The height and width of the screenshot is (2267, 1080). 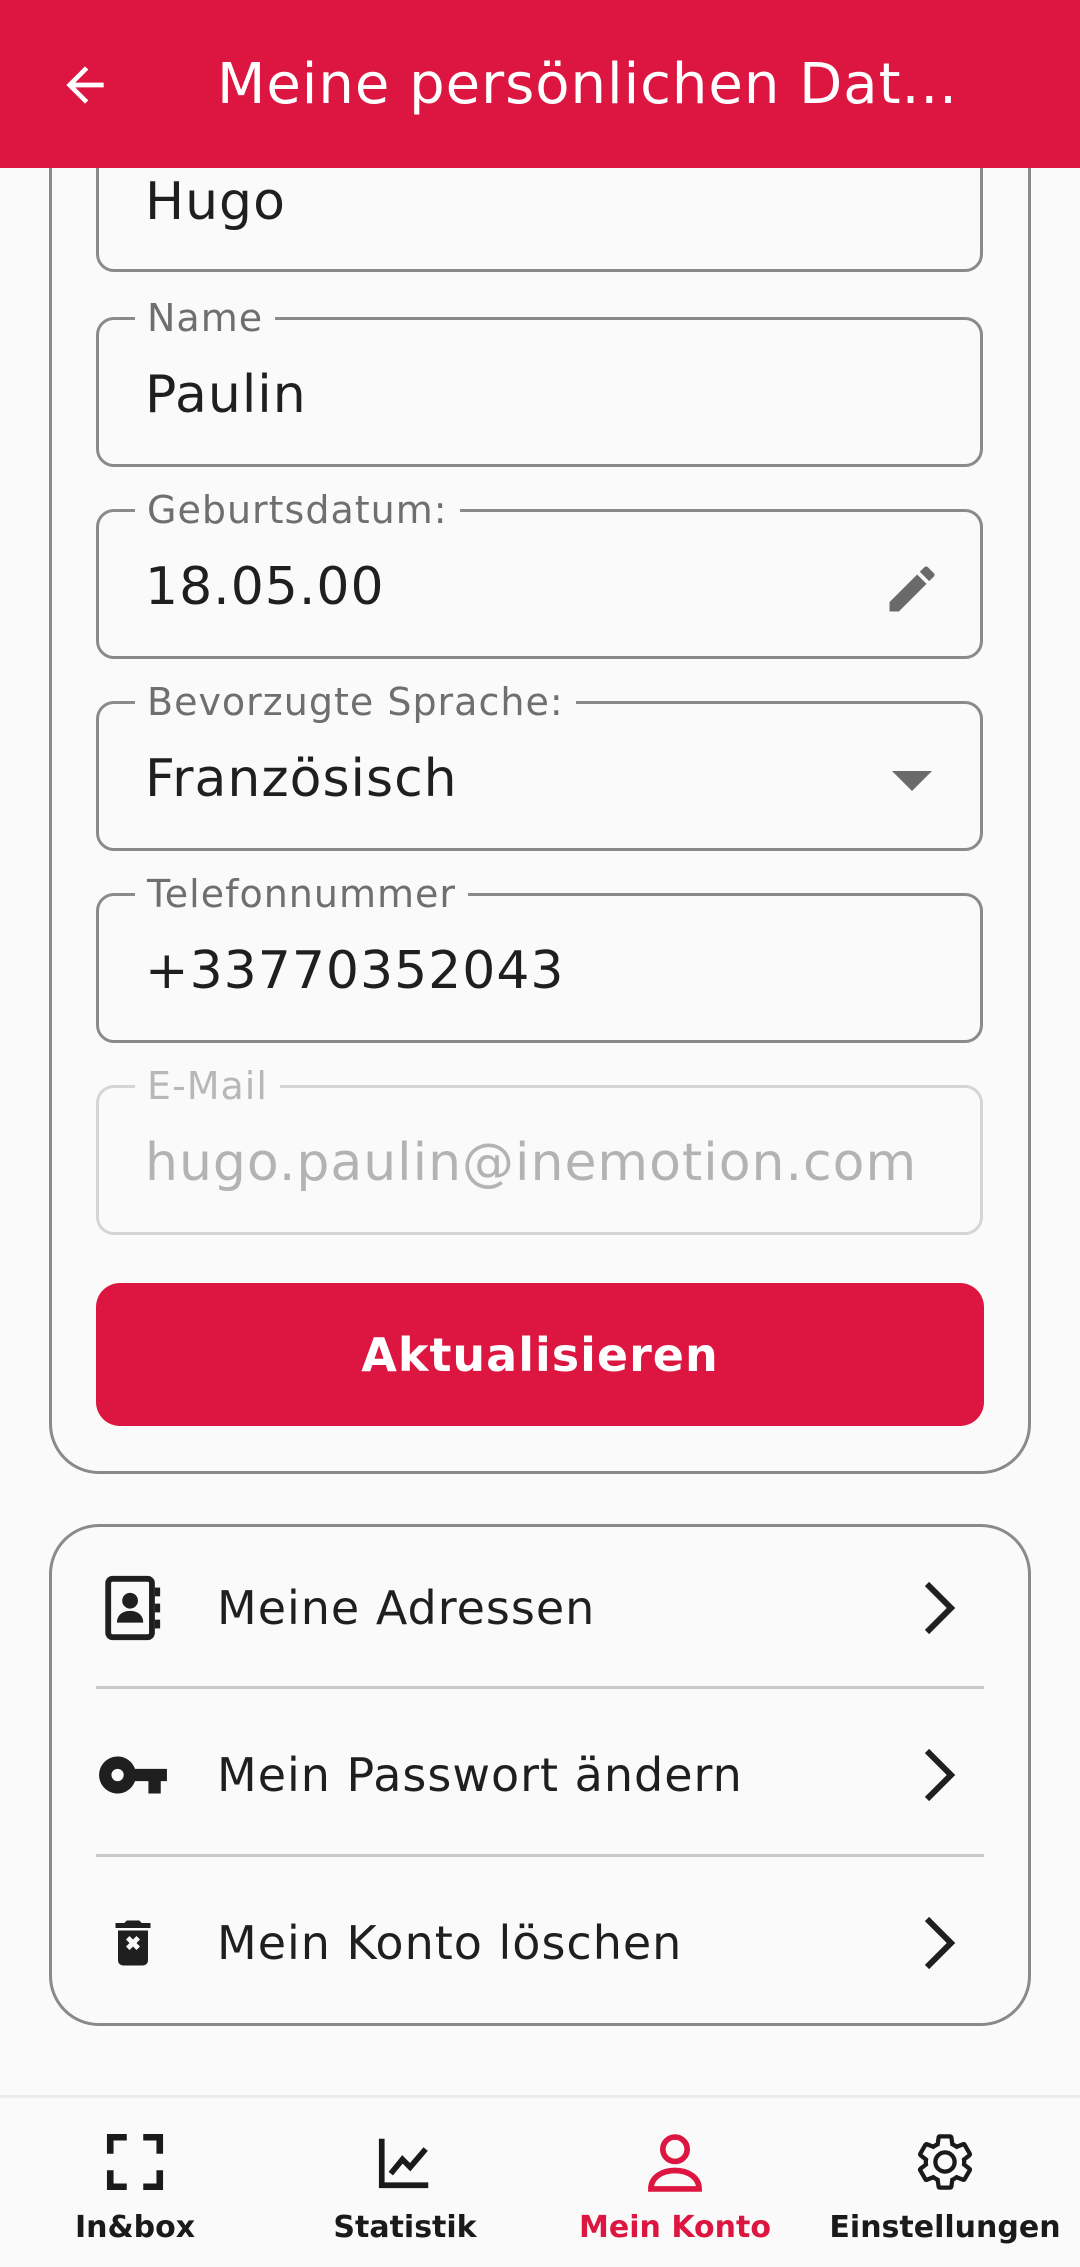 What do you see at coordinates (135, 2227) in the screenshot?
I see `nav-label: In&box` at bounding box center [135, 2227].